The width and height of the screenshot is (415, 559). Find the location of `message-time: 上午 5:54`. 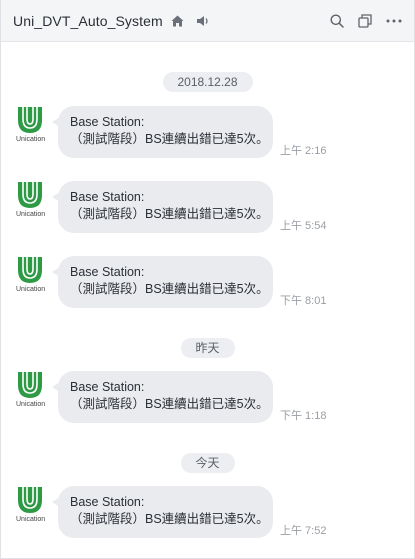

message-time: 上午 5:54 is located at coordinates (303, 226).